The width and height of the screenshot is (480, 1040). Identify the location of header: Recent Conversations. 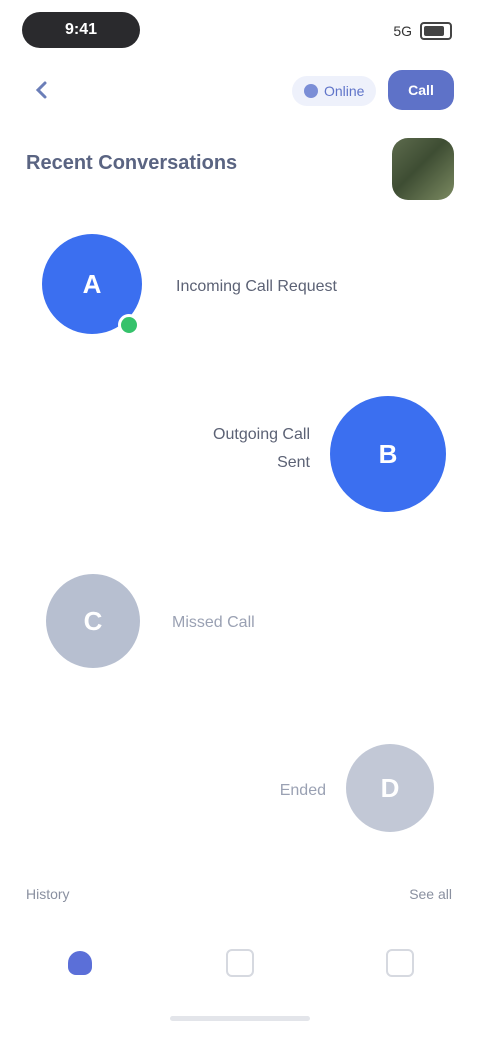
(240, 168).